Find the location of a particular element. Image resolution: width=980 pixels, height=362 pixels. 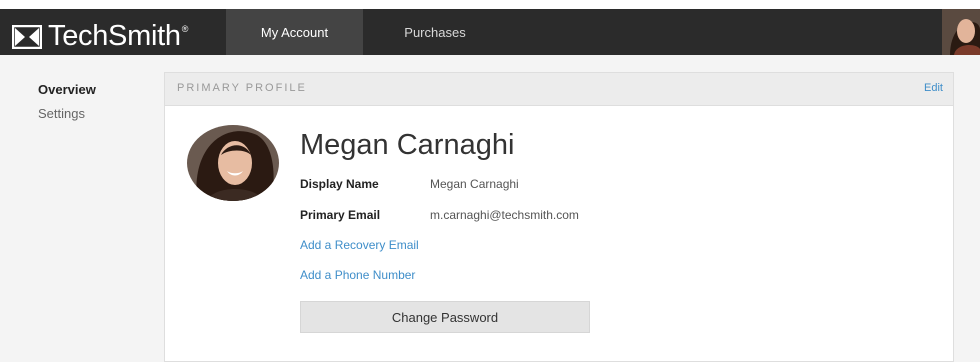

techsmith-logo-icon is located at coordinates (27, 36).